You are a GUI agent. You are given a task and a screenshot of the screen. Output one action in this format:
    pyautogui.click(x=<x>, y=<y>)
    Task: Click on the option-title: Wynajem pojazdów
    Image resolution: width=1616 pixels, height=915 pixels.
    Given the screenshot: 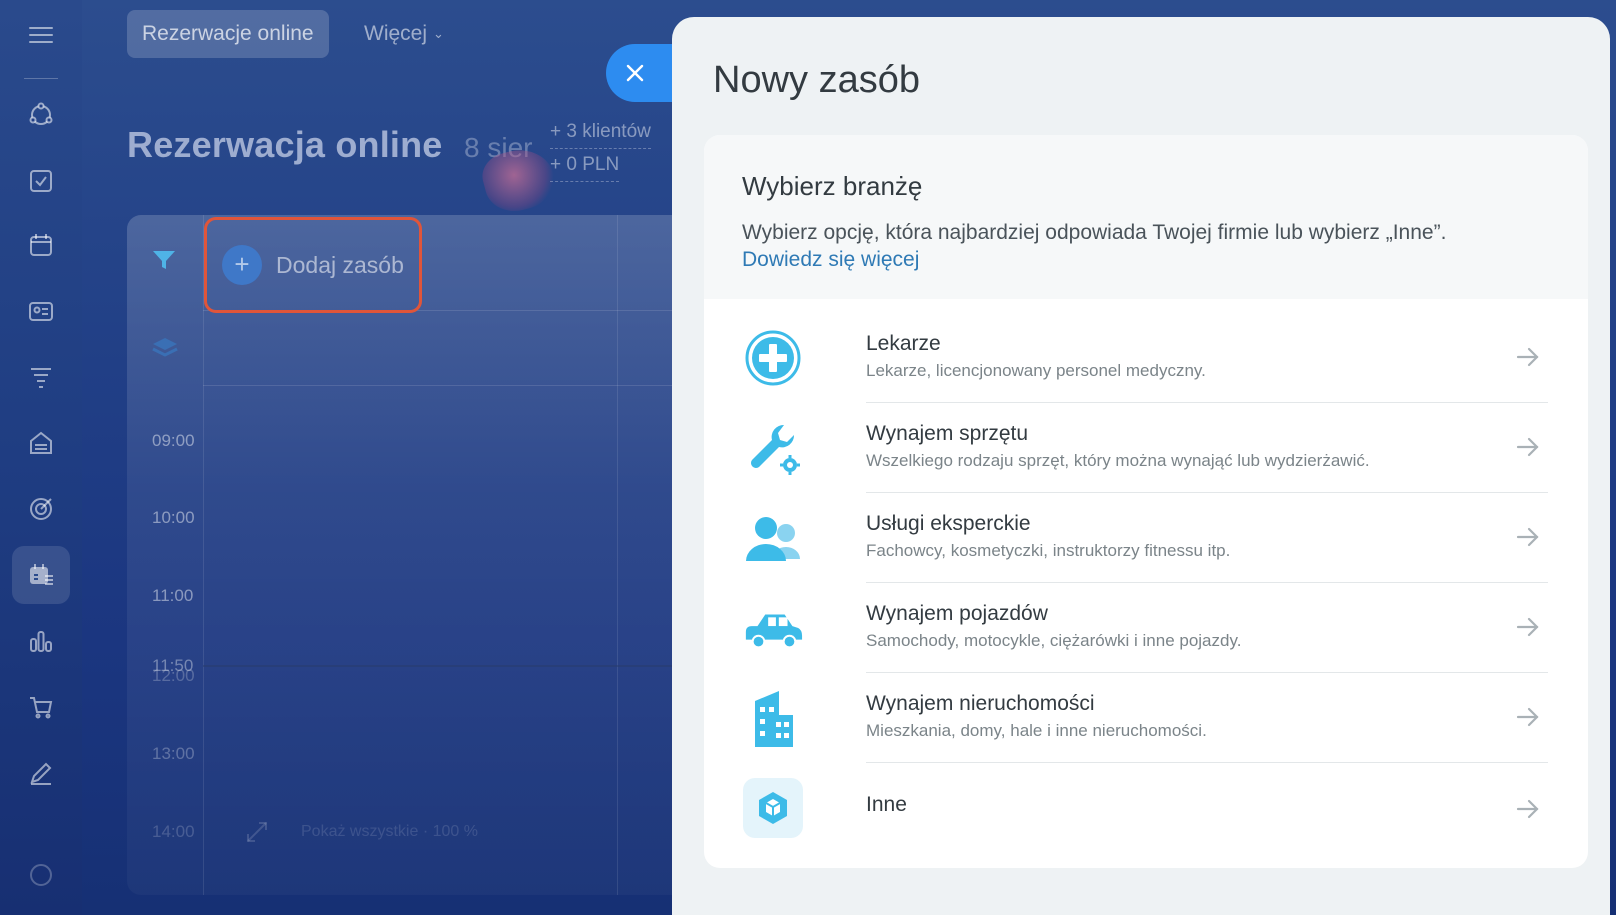 What is the action you would take?
    pyautogui.click(x=957, y=613)
    